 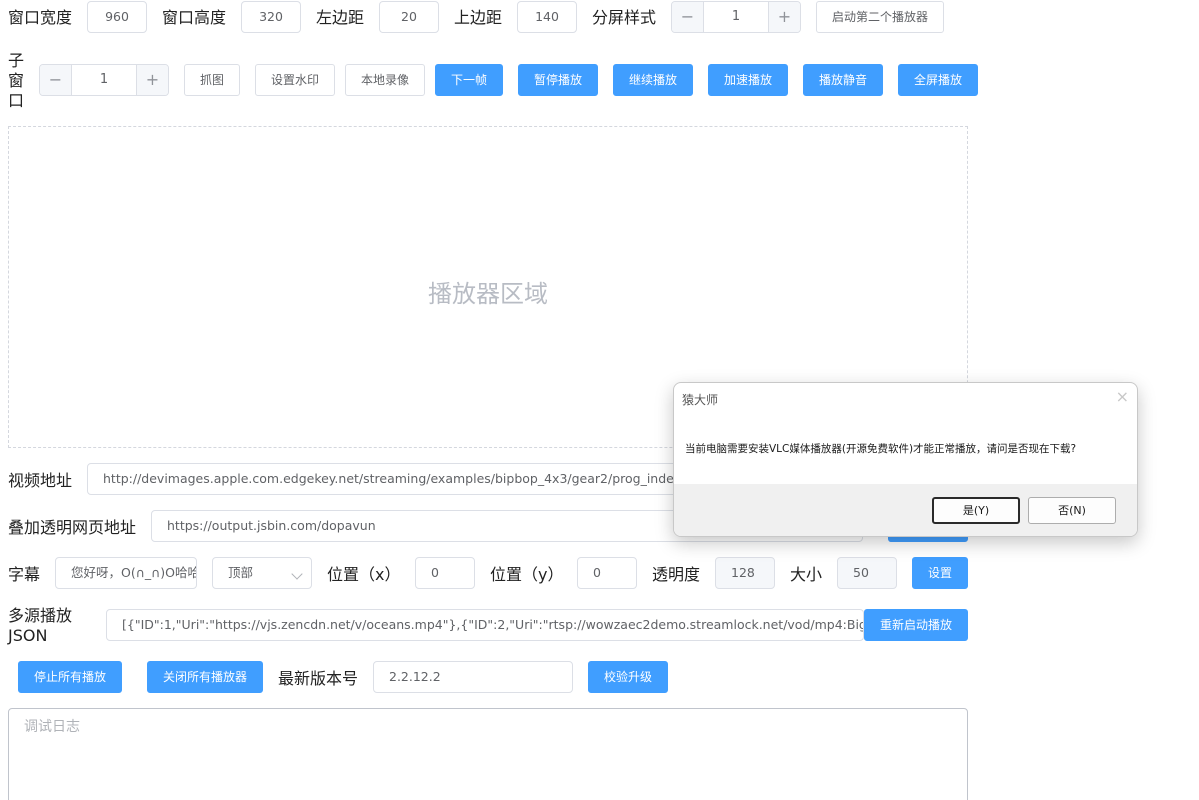 I want to click on sub-window-label-2: 窗, so click(x=16, y=80).